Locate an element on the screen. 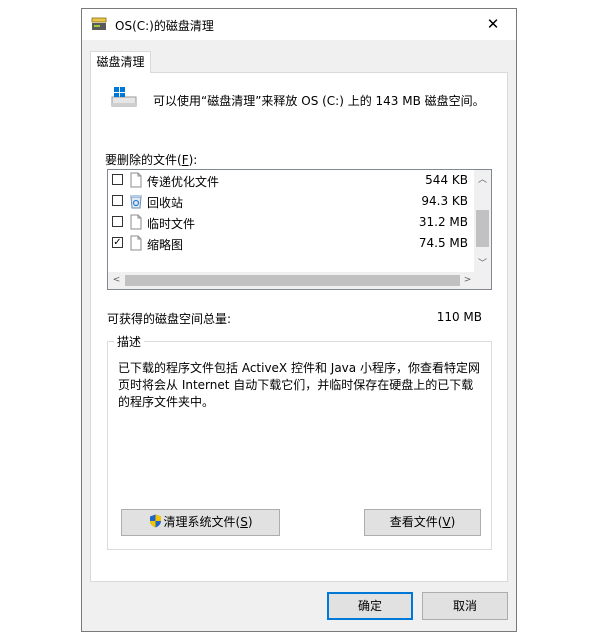  list-item: ✓ 缩略图 74.5 MB is located at coordinates (292, 243).